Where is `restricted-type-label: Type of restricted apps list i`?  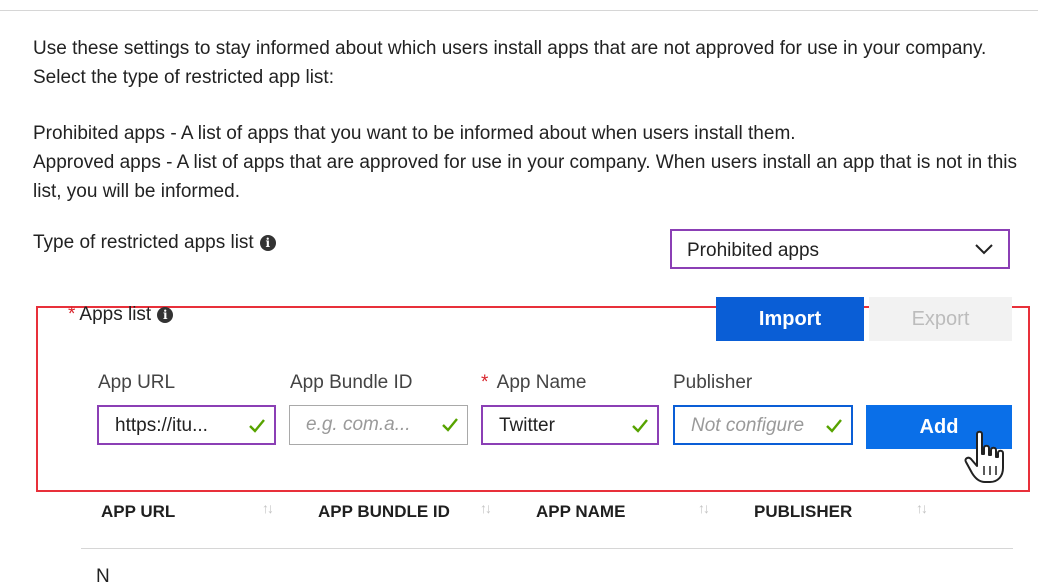
restricted-type-label: Type of restricted apps list i is located at coordinates (154, 243).